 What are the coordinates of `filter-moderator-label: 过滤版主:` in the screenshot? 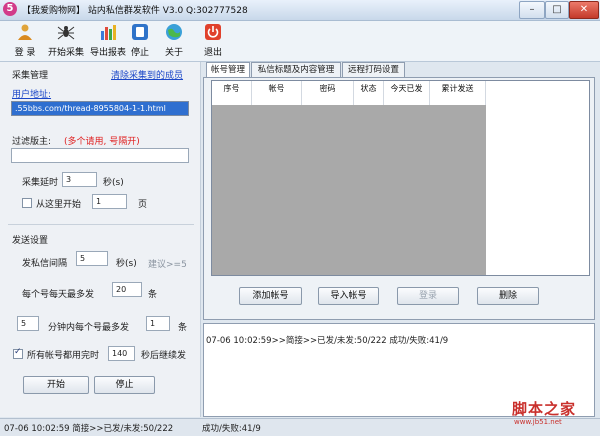 It's located at (32, 142).